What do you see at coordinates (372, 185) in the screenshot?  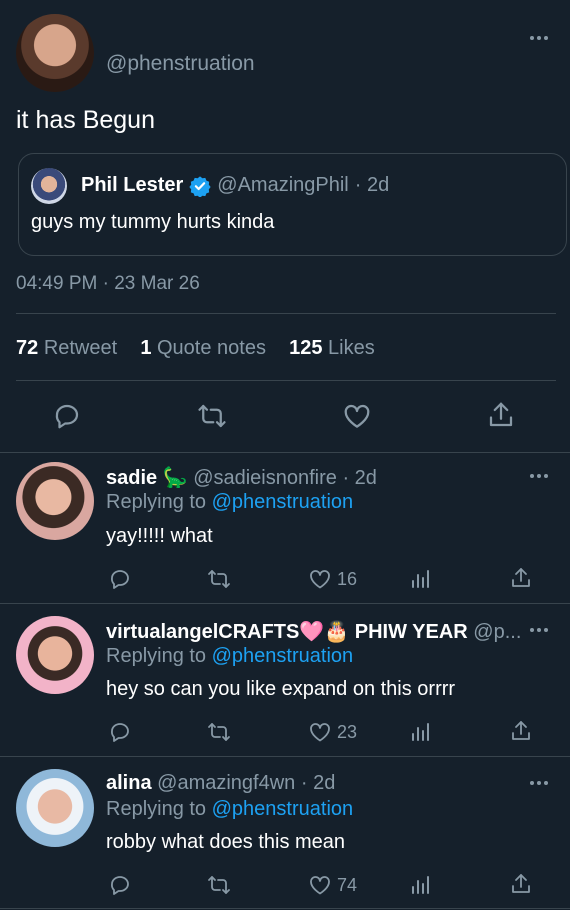 I see `quoted-tweet-age: · 2d` at bounding box center [372, 185].